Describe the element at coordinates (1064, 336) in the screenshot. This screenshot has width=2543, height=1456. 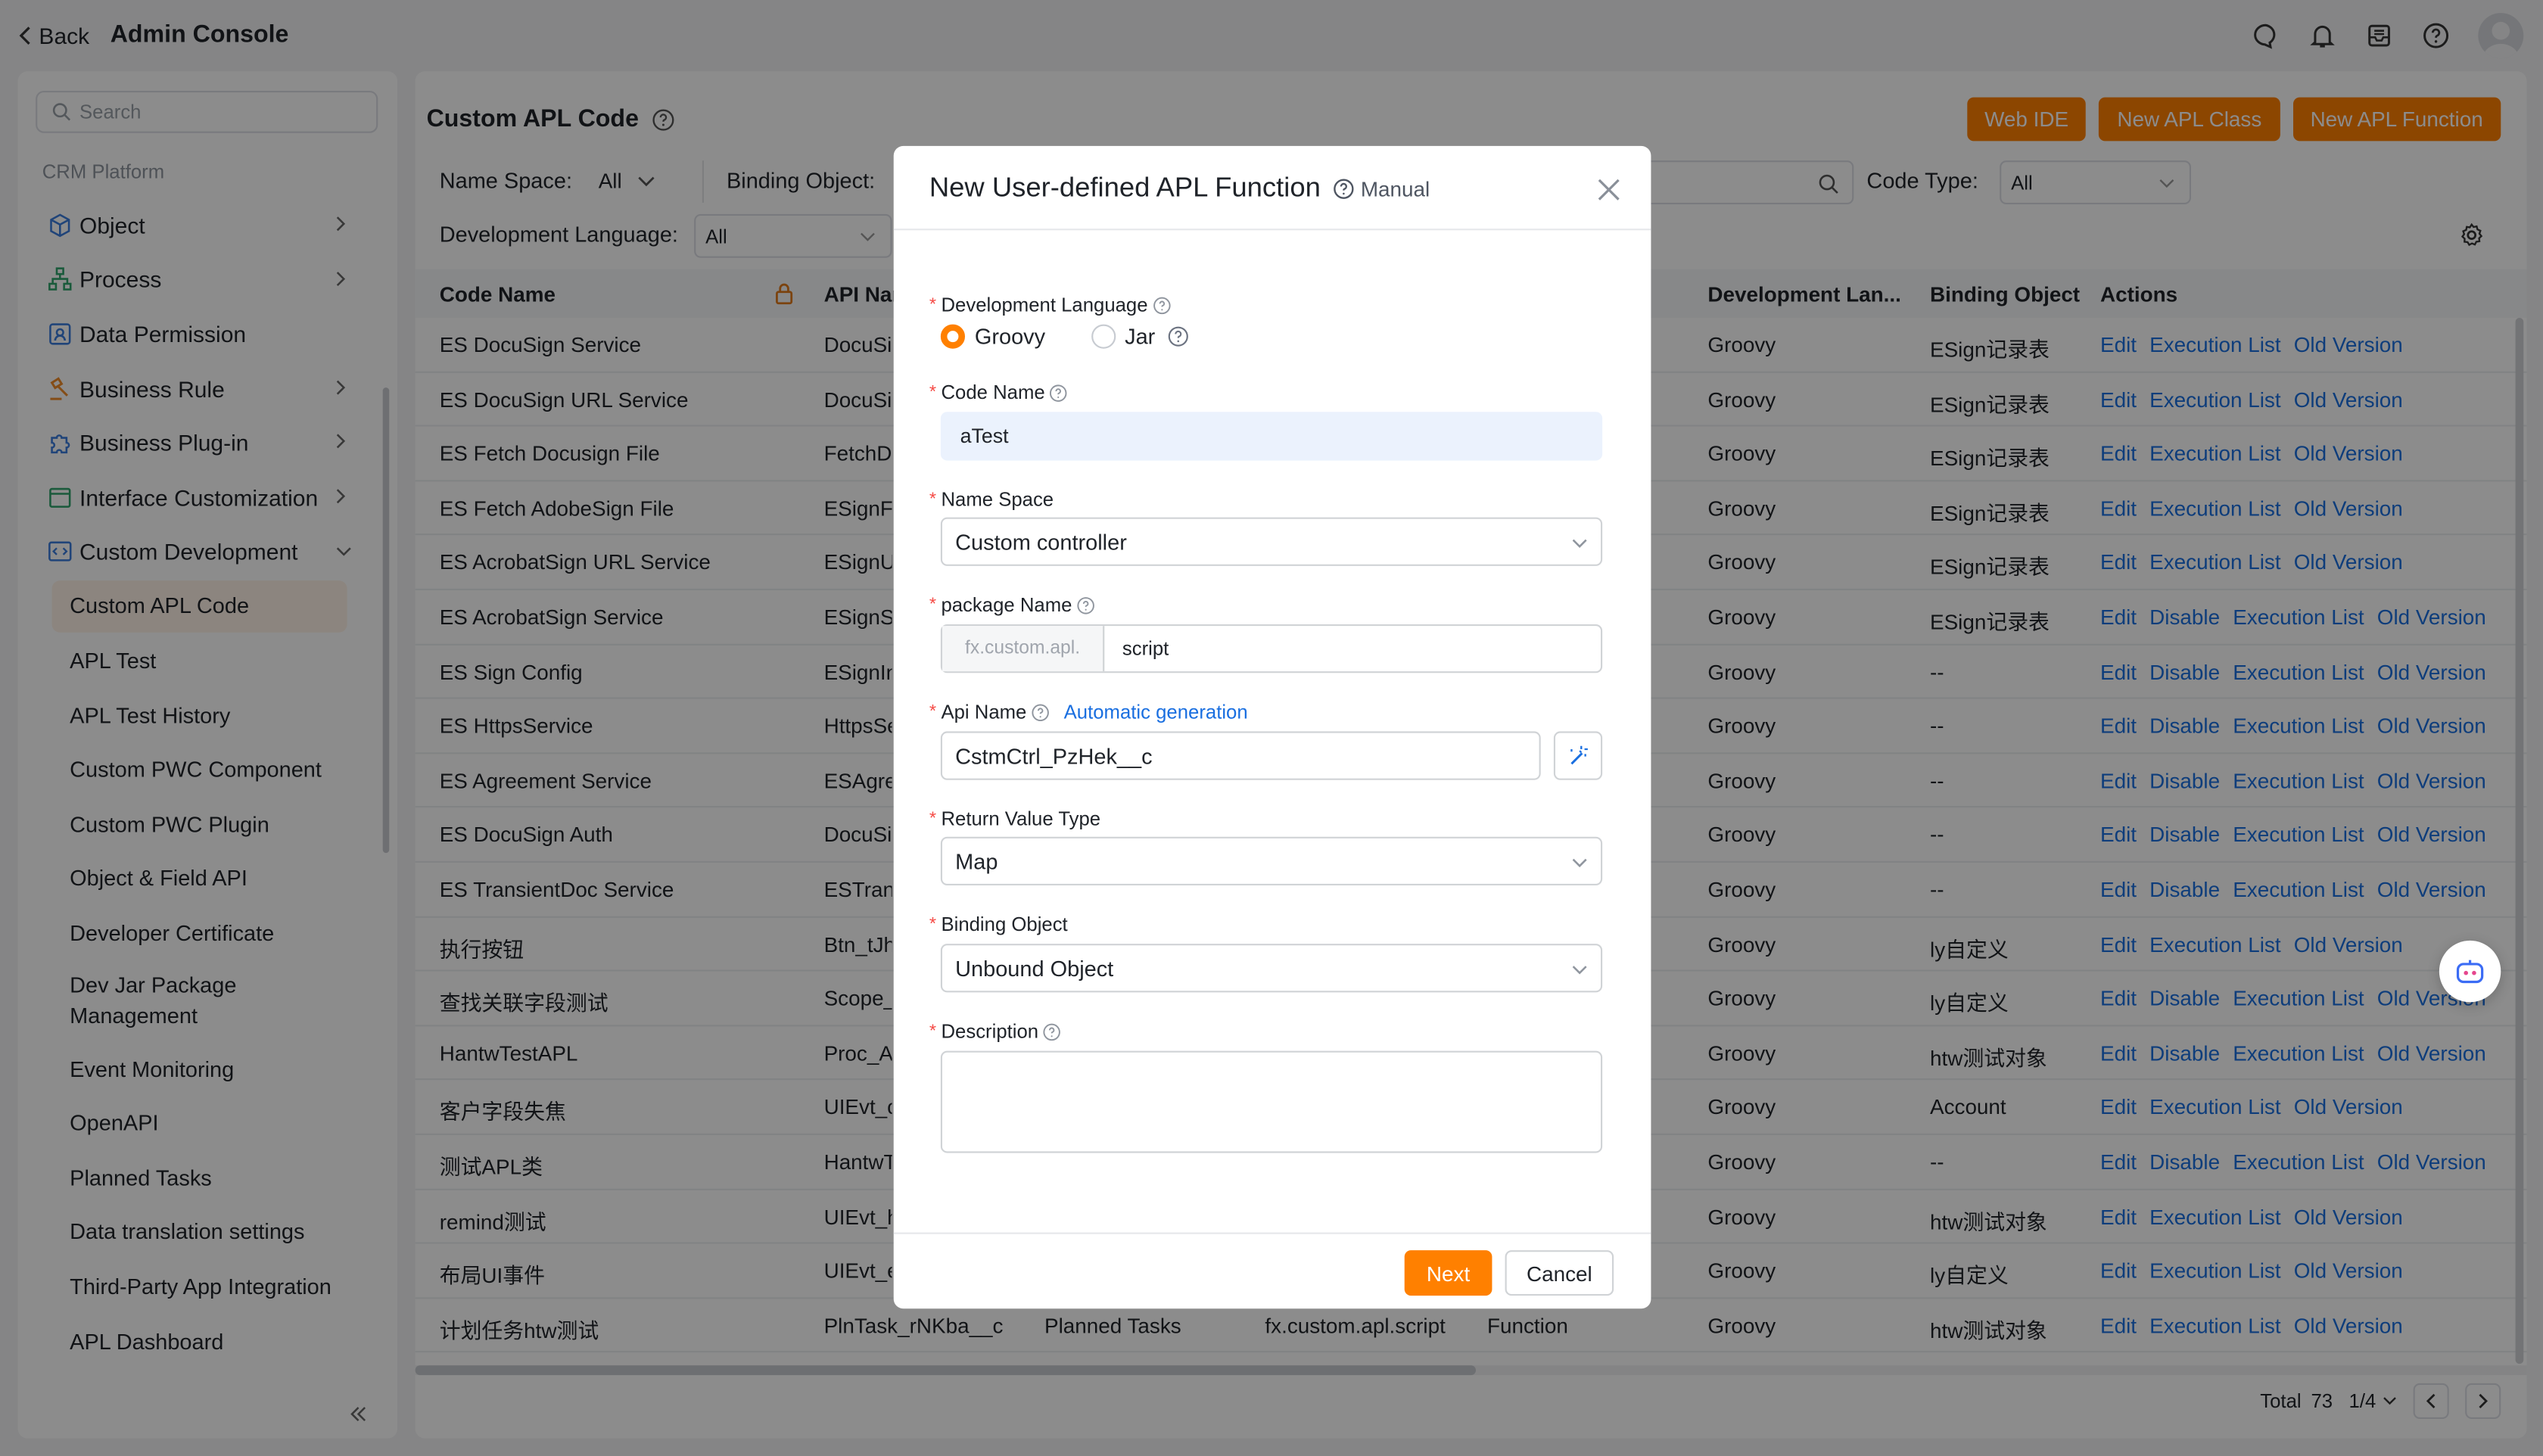
I see `dev-language-radio-group: Groovy Jar` at that location.